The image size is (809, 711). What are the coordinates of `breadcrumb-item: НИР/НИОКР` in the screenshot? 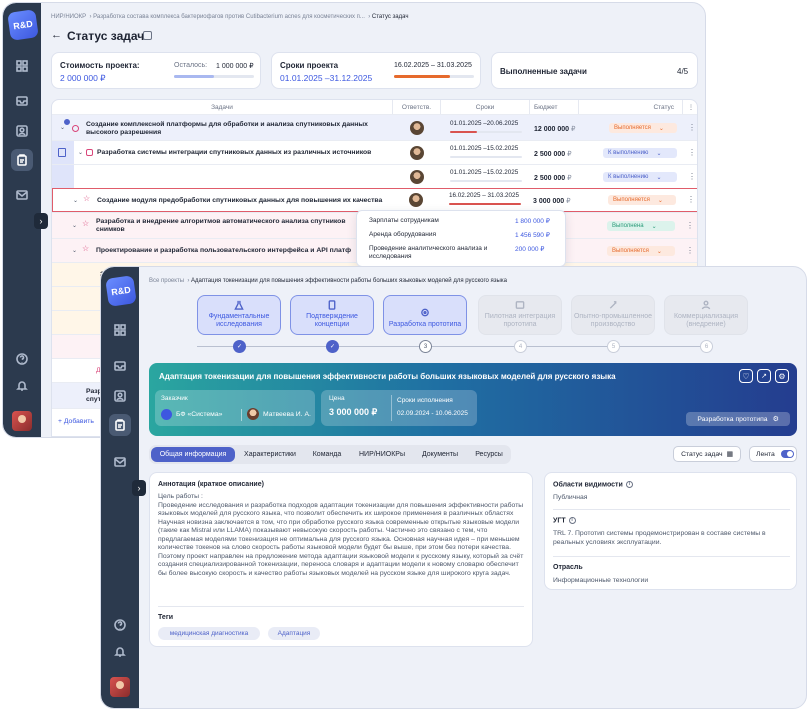 It's located at (68, 17).